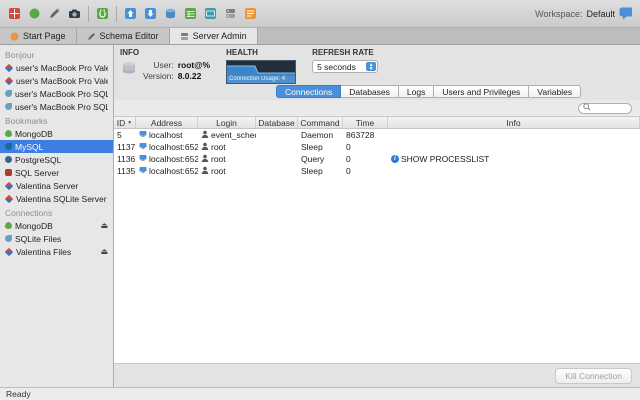 This screenshot has width=640, height=400. What do you see at coordinates (559, 13) in the screenshot?
I see `workspace-label: Workspace:` at bounding box center [559, 13].